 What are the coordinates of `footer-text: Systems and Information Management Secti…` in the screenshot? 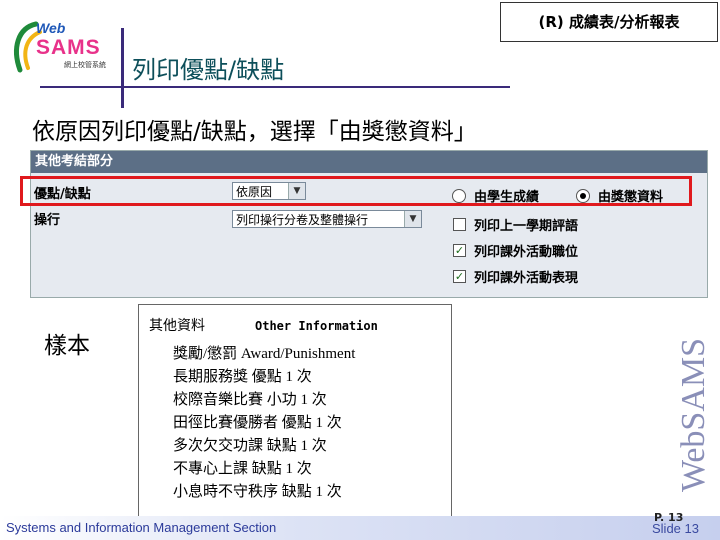 It's located at (141, 527).